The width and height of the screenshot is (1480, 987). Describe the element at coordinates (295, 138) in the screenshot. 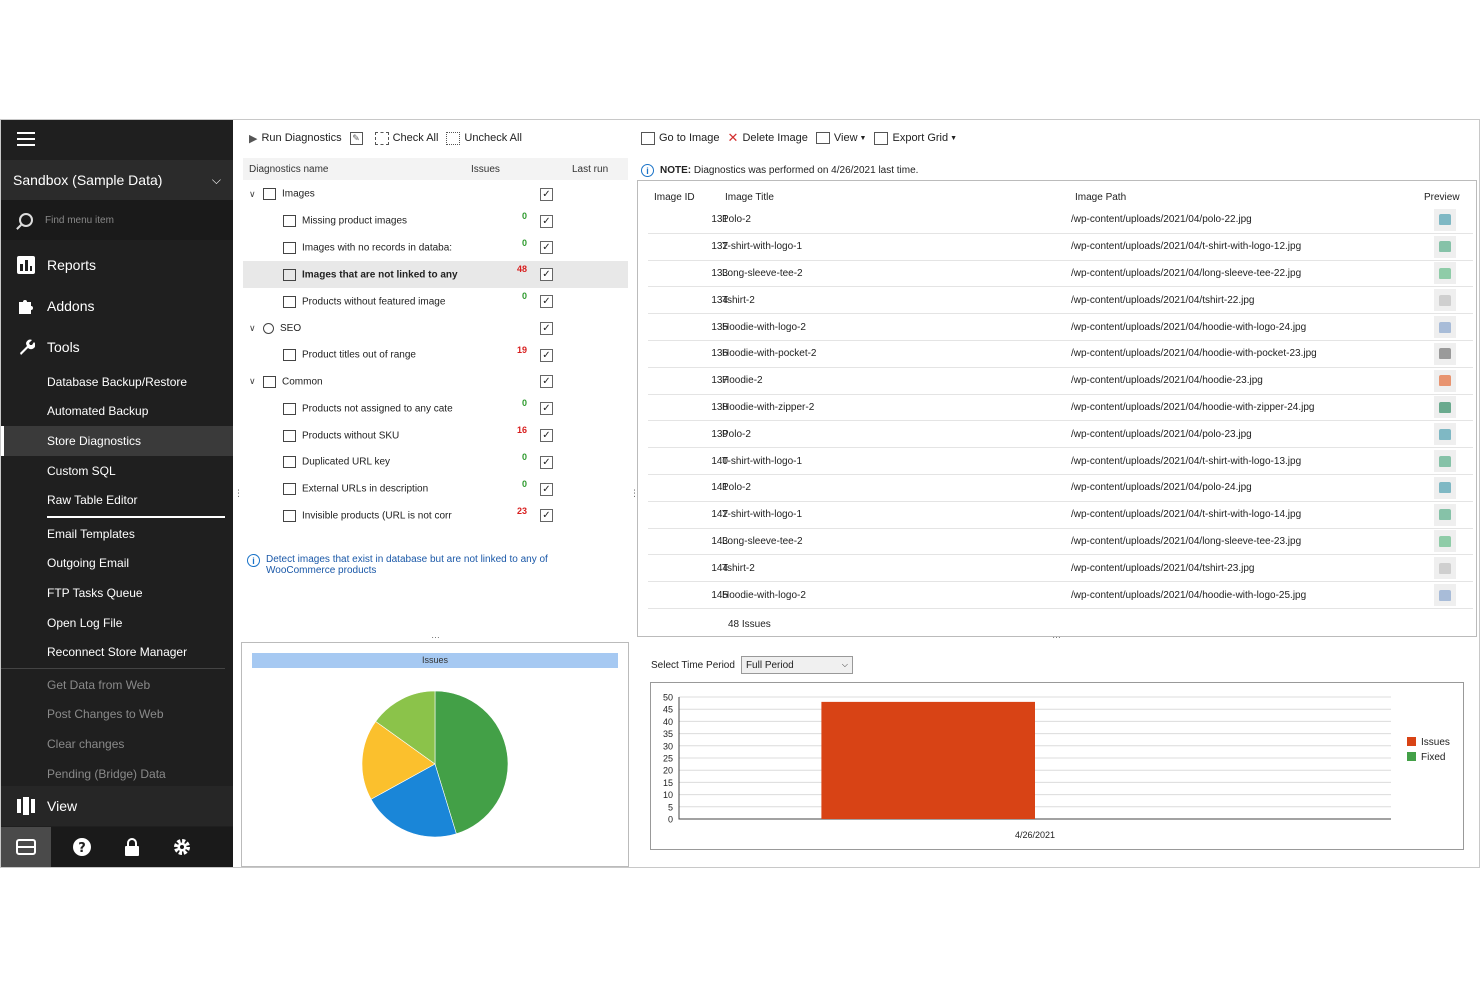

I see `run-diagnostics-button: ▶ Run Diagnostics` at that location.